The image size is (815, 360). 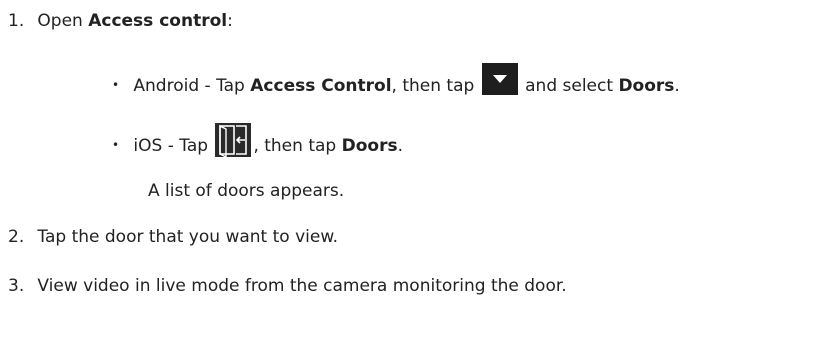 I want to click on result-note: A list of doors appears., so click(x=246, y=191).